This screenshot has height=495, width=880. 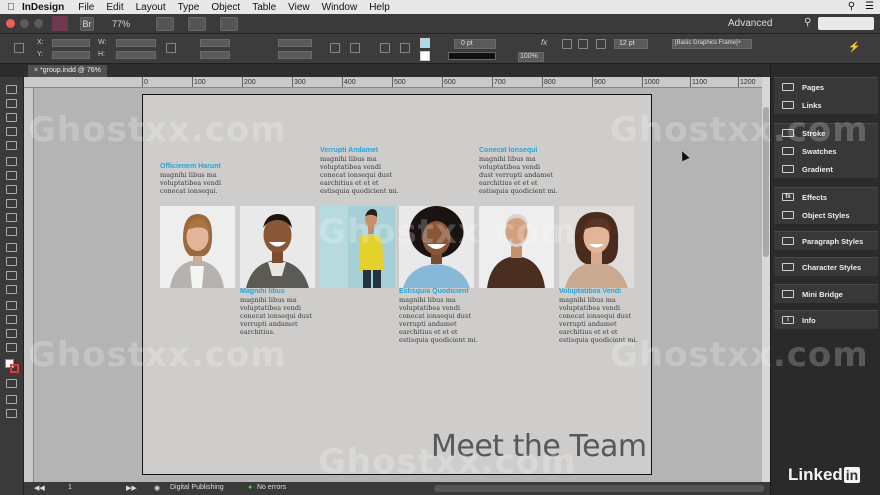 I want to click on next-page-icon: ▶▶, so click(x=131, y=488).